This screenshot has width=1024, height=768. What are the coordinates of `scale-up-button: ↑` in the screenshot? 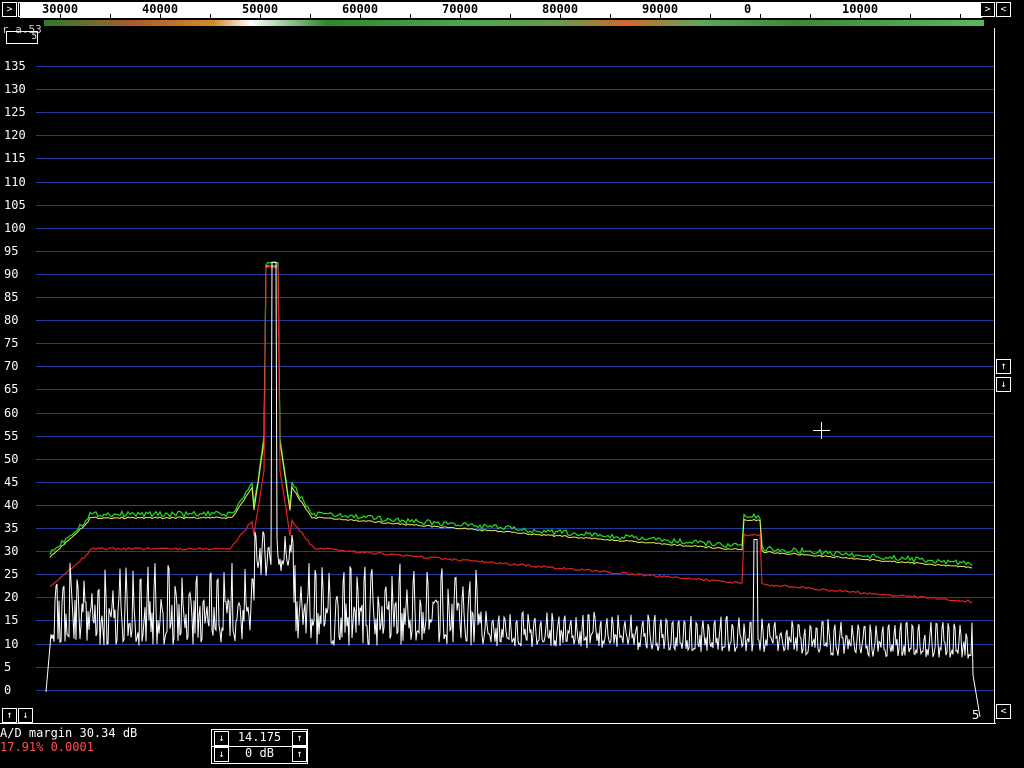 It's located at (1003, 366).